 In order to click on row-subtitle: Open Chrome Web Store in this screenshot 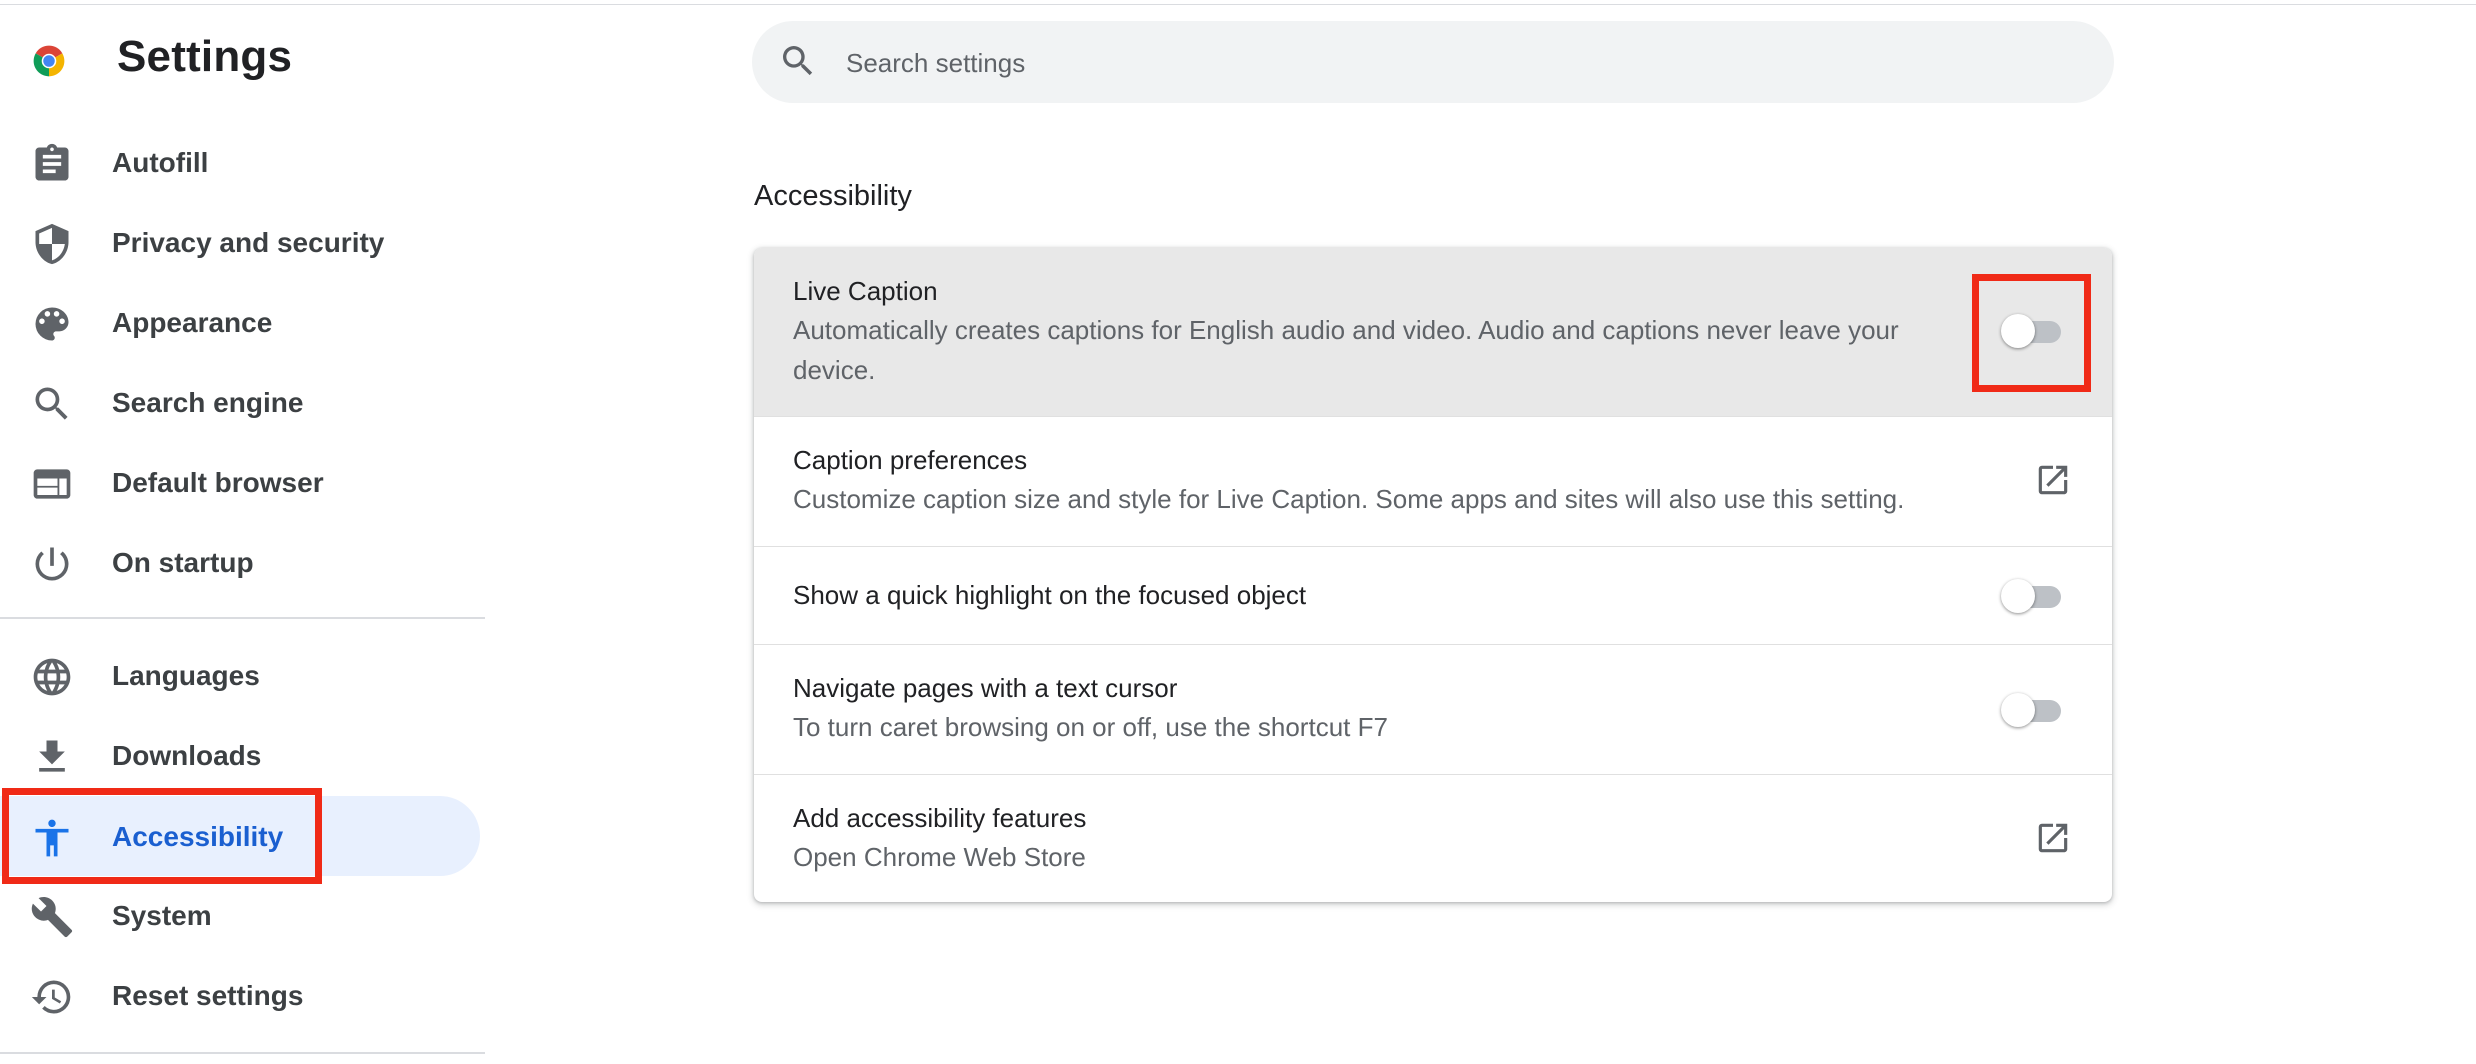, I will do `click(939, 857)`.